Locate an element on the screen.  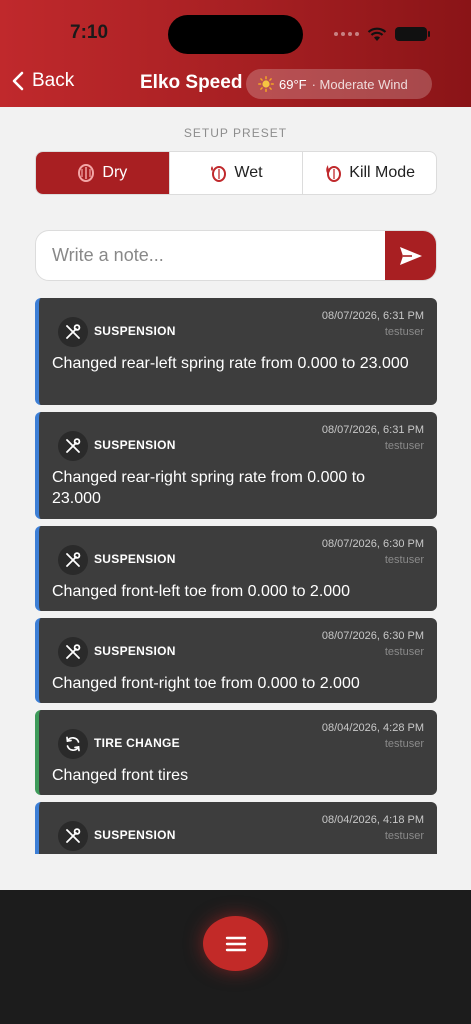
menu-button is located at coordinates (235, 943).